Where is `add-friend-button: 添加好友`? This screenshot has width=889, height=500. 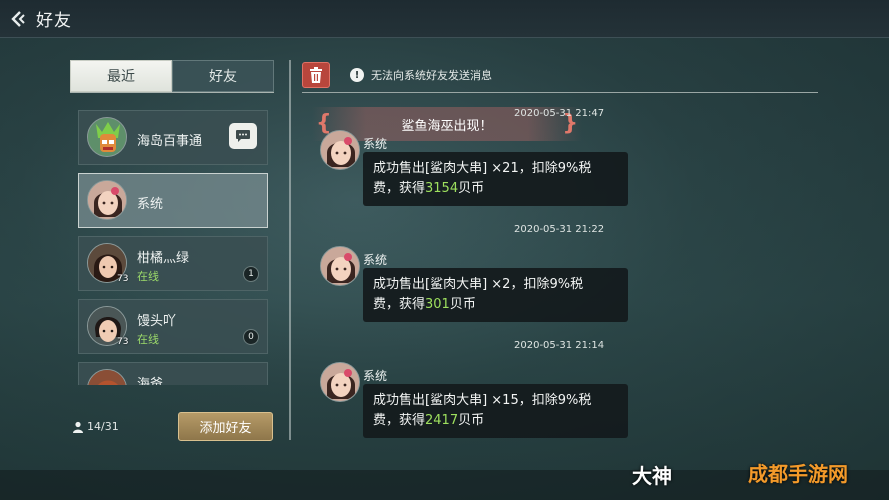
add-friend-button: 添加好友 is located at coordinates (225, 426).